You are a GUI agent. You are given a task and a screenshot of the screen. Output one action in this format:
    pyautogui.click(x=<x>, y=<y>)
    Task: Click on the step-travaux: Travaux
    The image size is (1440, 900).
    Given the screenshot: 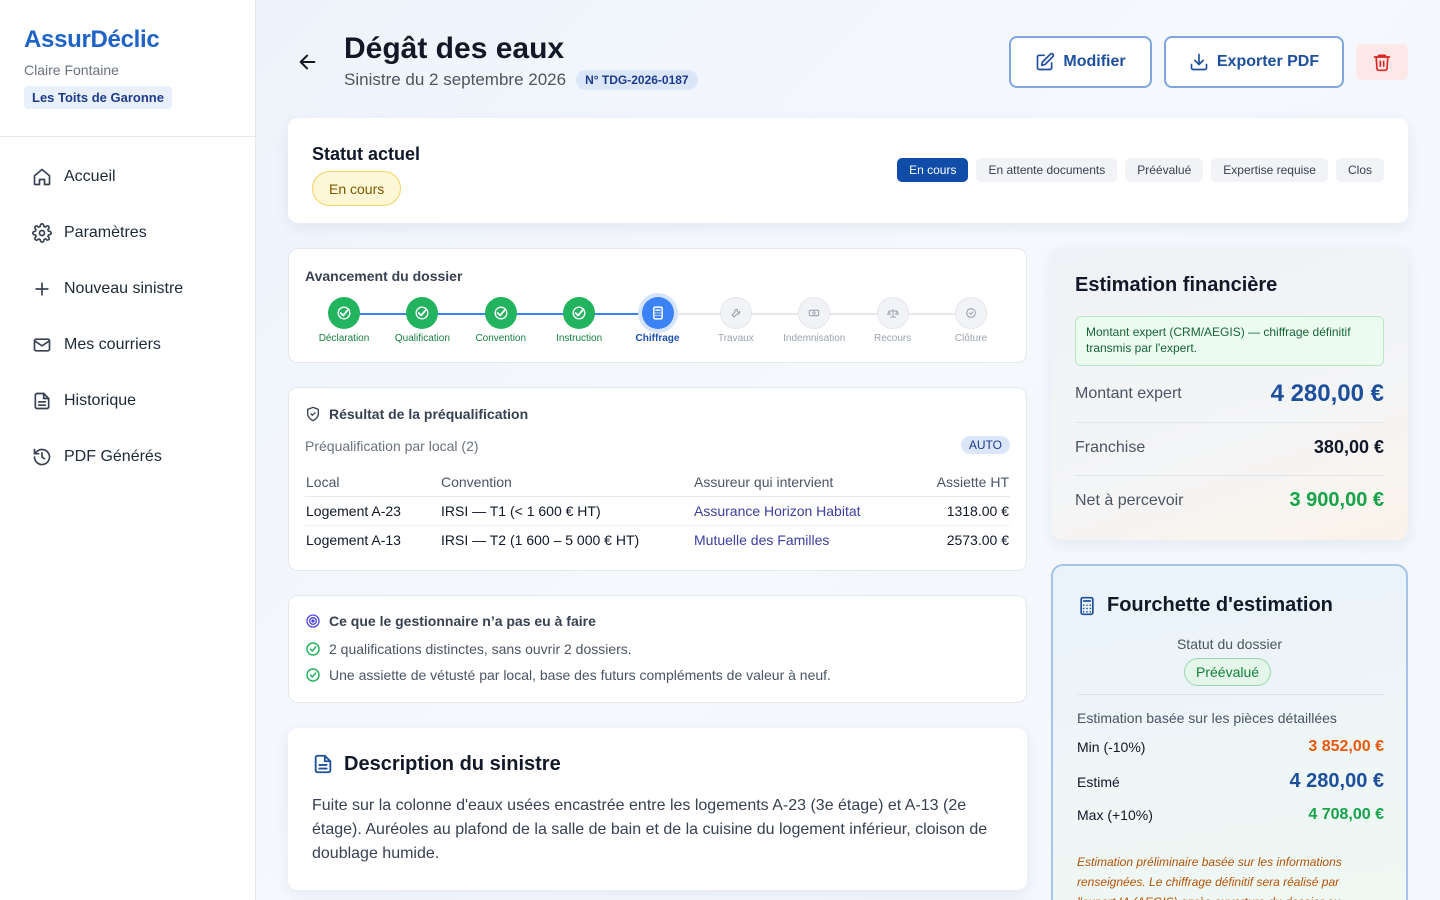 What is the action you would take?
    pyautogui.click(x=736, y=320)
    